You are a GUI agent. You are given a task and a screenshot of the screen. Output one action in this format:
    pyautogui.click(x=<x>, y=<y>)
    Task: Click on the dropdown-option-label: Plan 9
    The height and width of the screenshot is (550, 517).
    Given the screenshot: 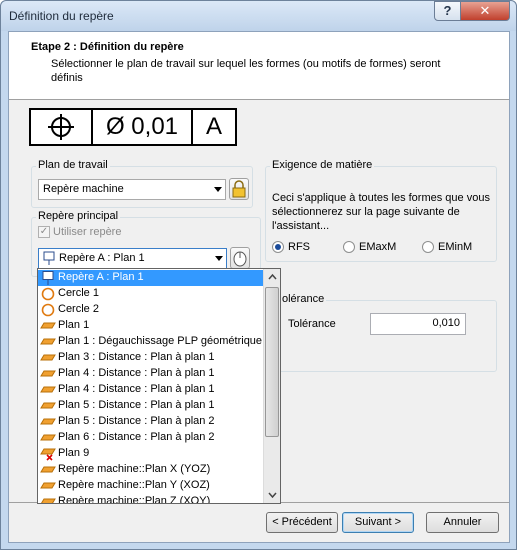 What is the action you would take?
    pyautogui.click(x=74, y=453)
    